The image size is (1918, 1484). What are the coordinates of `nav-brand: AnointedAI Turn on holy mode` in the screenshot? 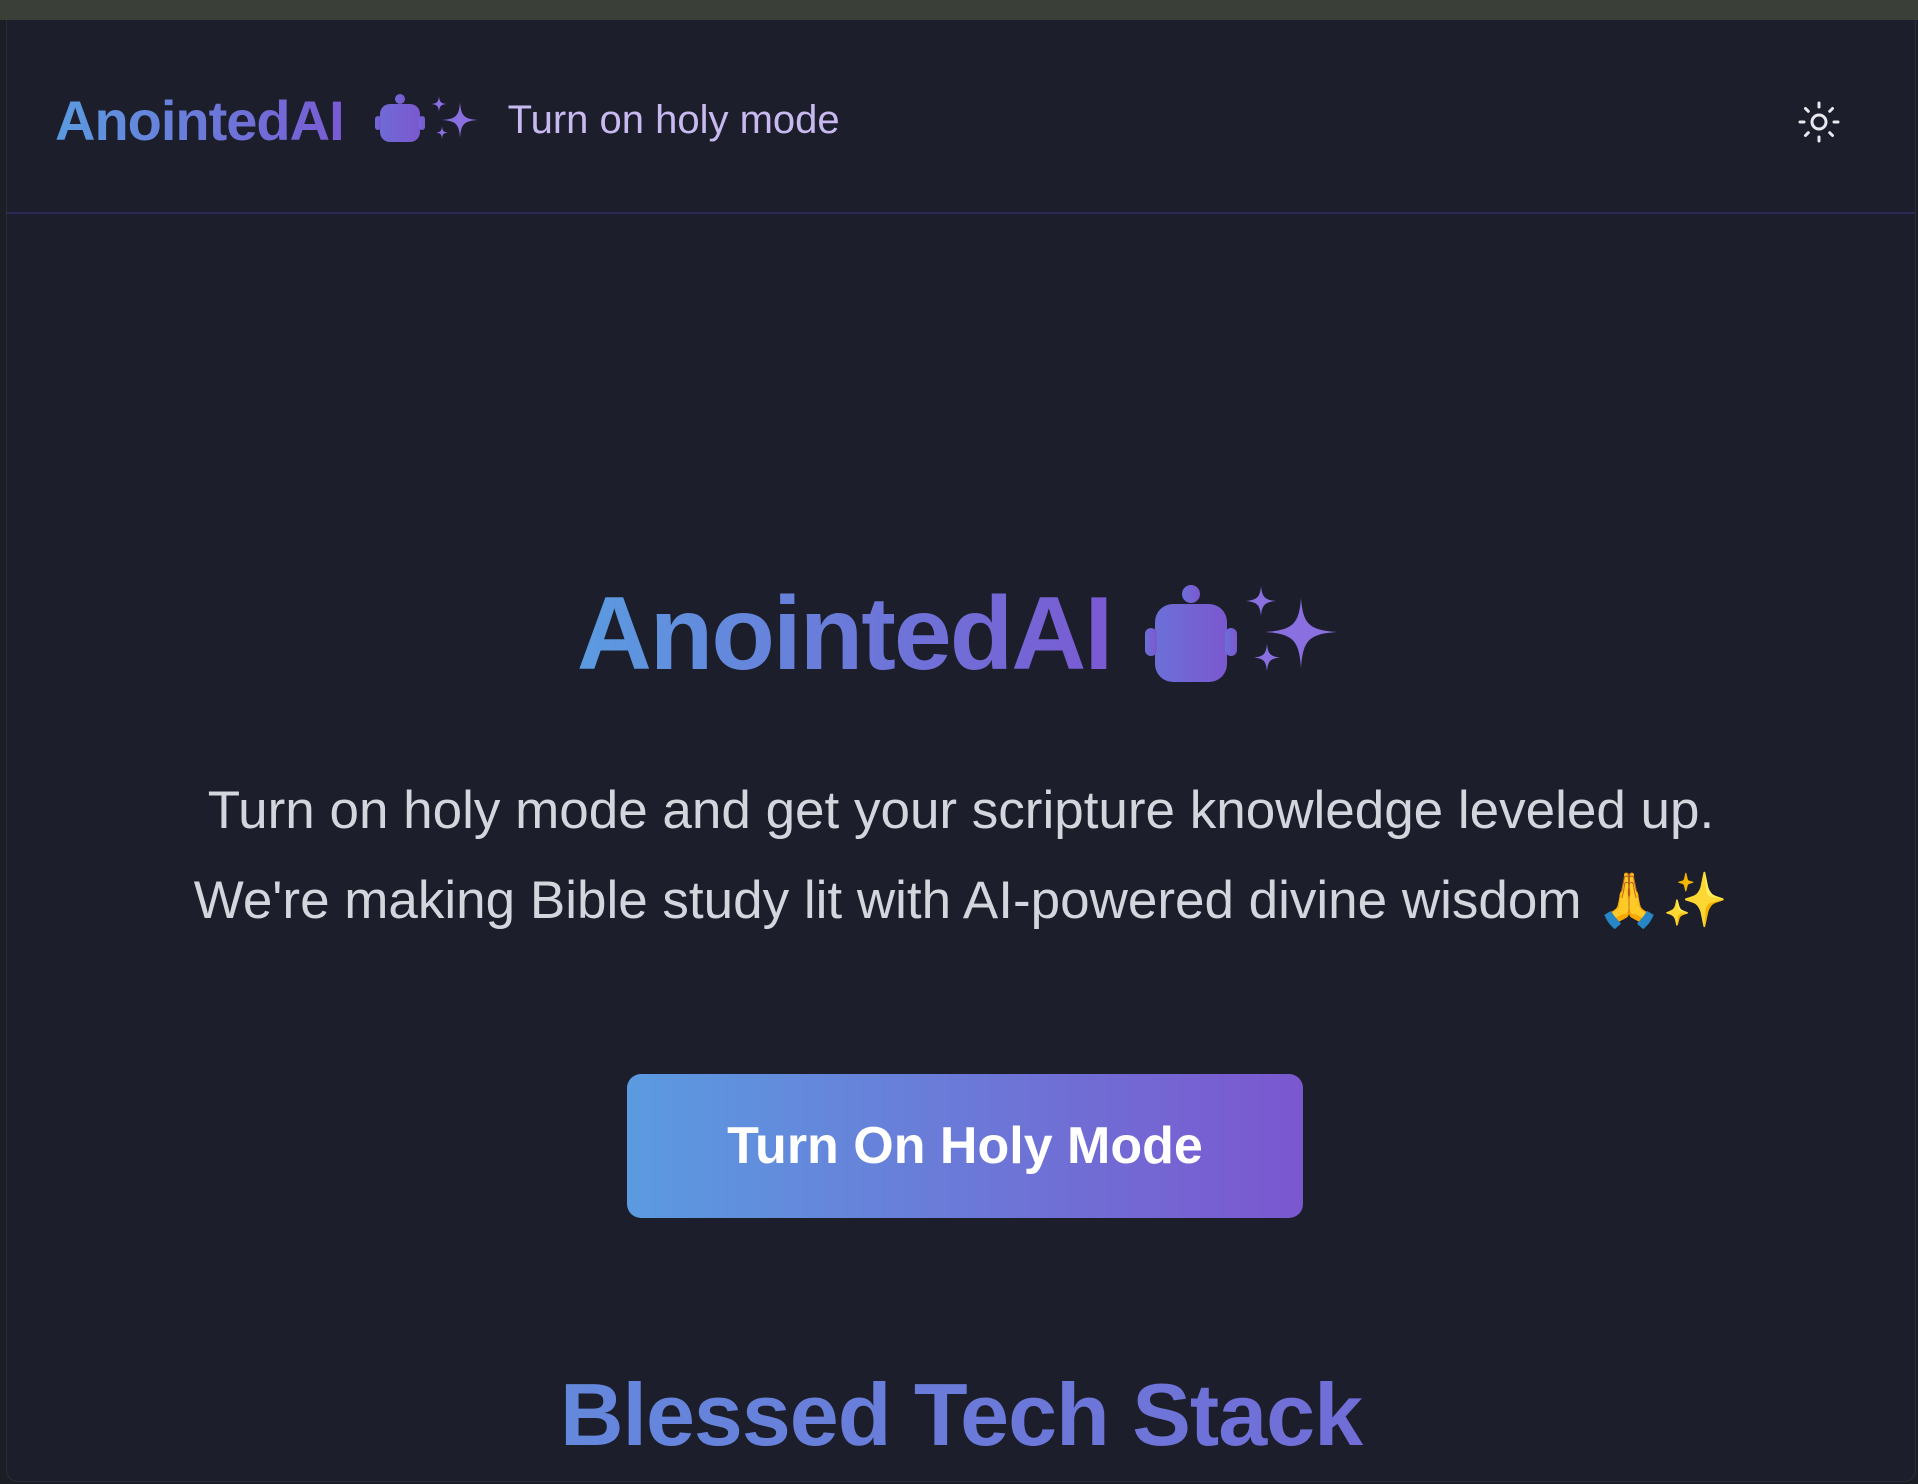 It's located at (447, 120).